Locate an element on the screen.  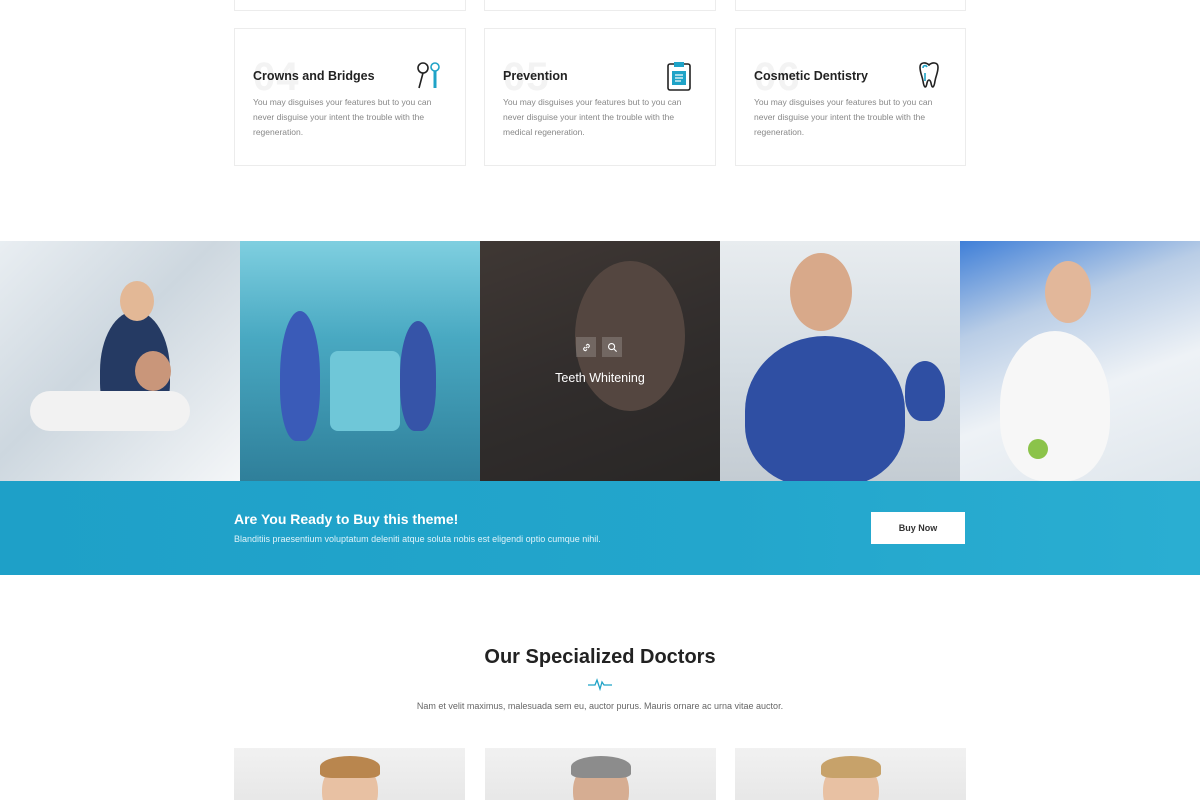
assistant-coat is located at coordinates (1055, 406).